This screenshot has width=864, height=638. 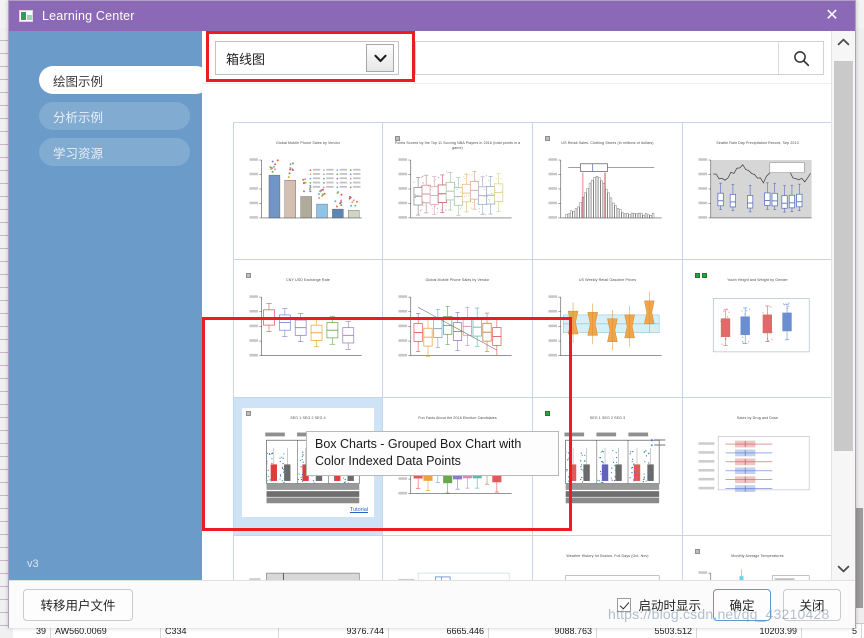 I want to click on thumbnail-cell: Youth Height and Weight by Gender, so click(x=757, y=329).